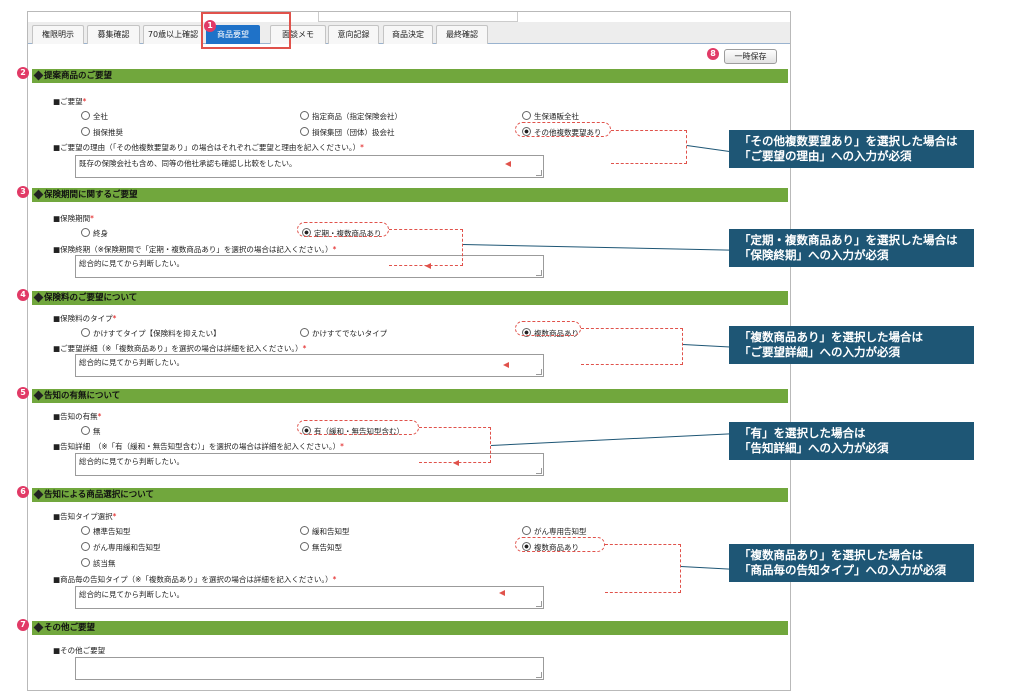  Describe the element at coordinates (325, 531) in the screenshot. I see `radio-relaxed: 緩和告知型` at that location.